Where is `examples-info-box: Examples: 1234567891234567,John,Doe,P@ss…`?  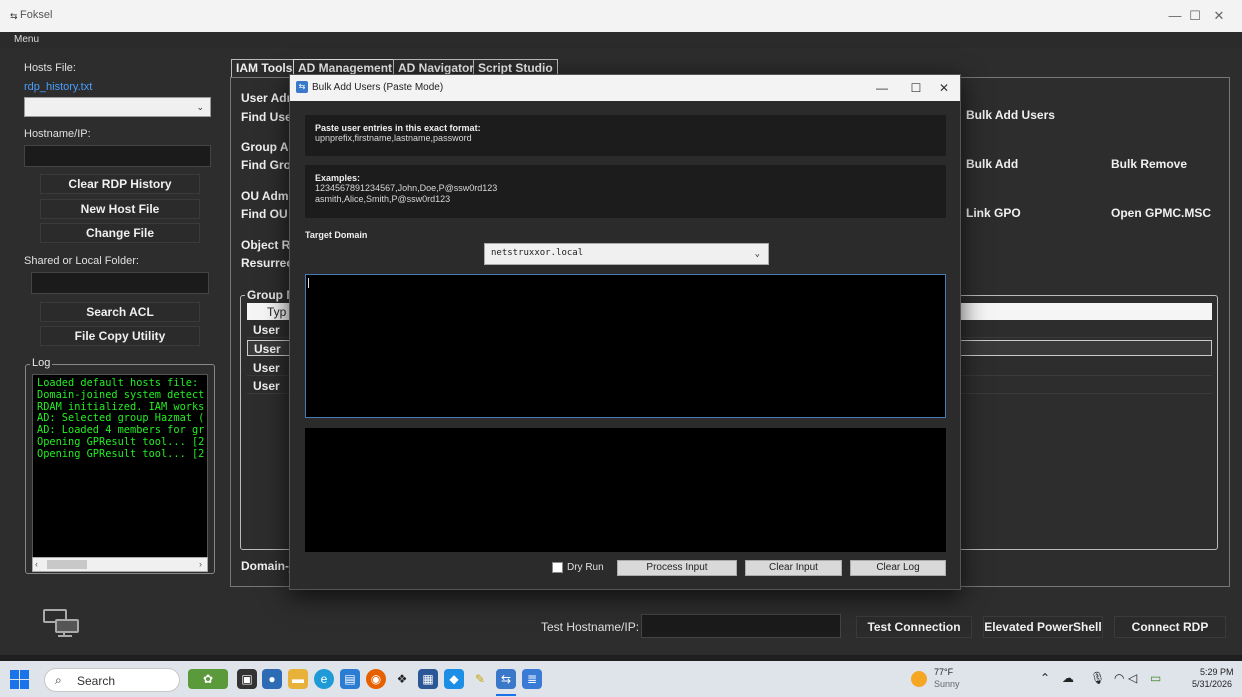
examples-info-box: Examples: 1234567891234567,John,Doe,P@ss… is located at coordinates (625, 191).